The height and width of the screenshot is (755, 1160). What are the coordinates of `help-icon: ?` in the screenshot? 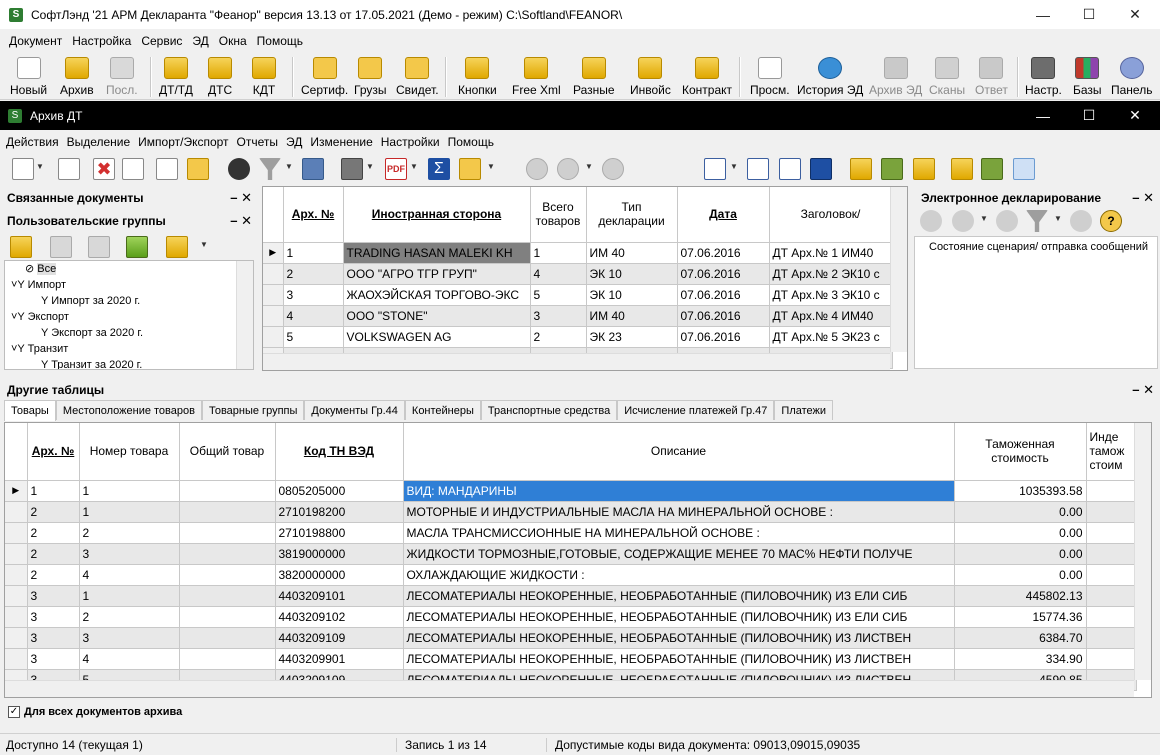 It's located at (1111, 221).